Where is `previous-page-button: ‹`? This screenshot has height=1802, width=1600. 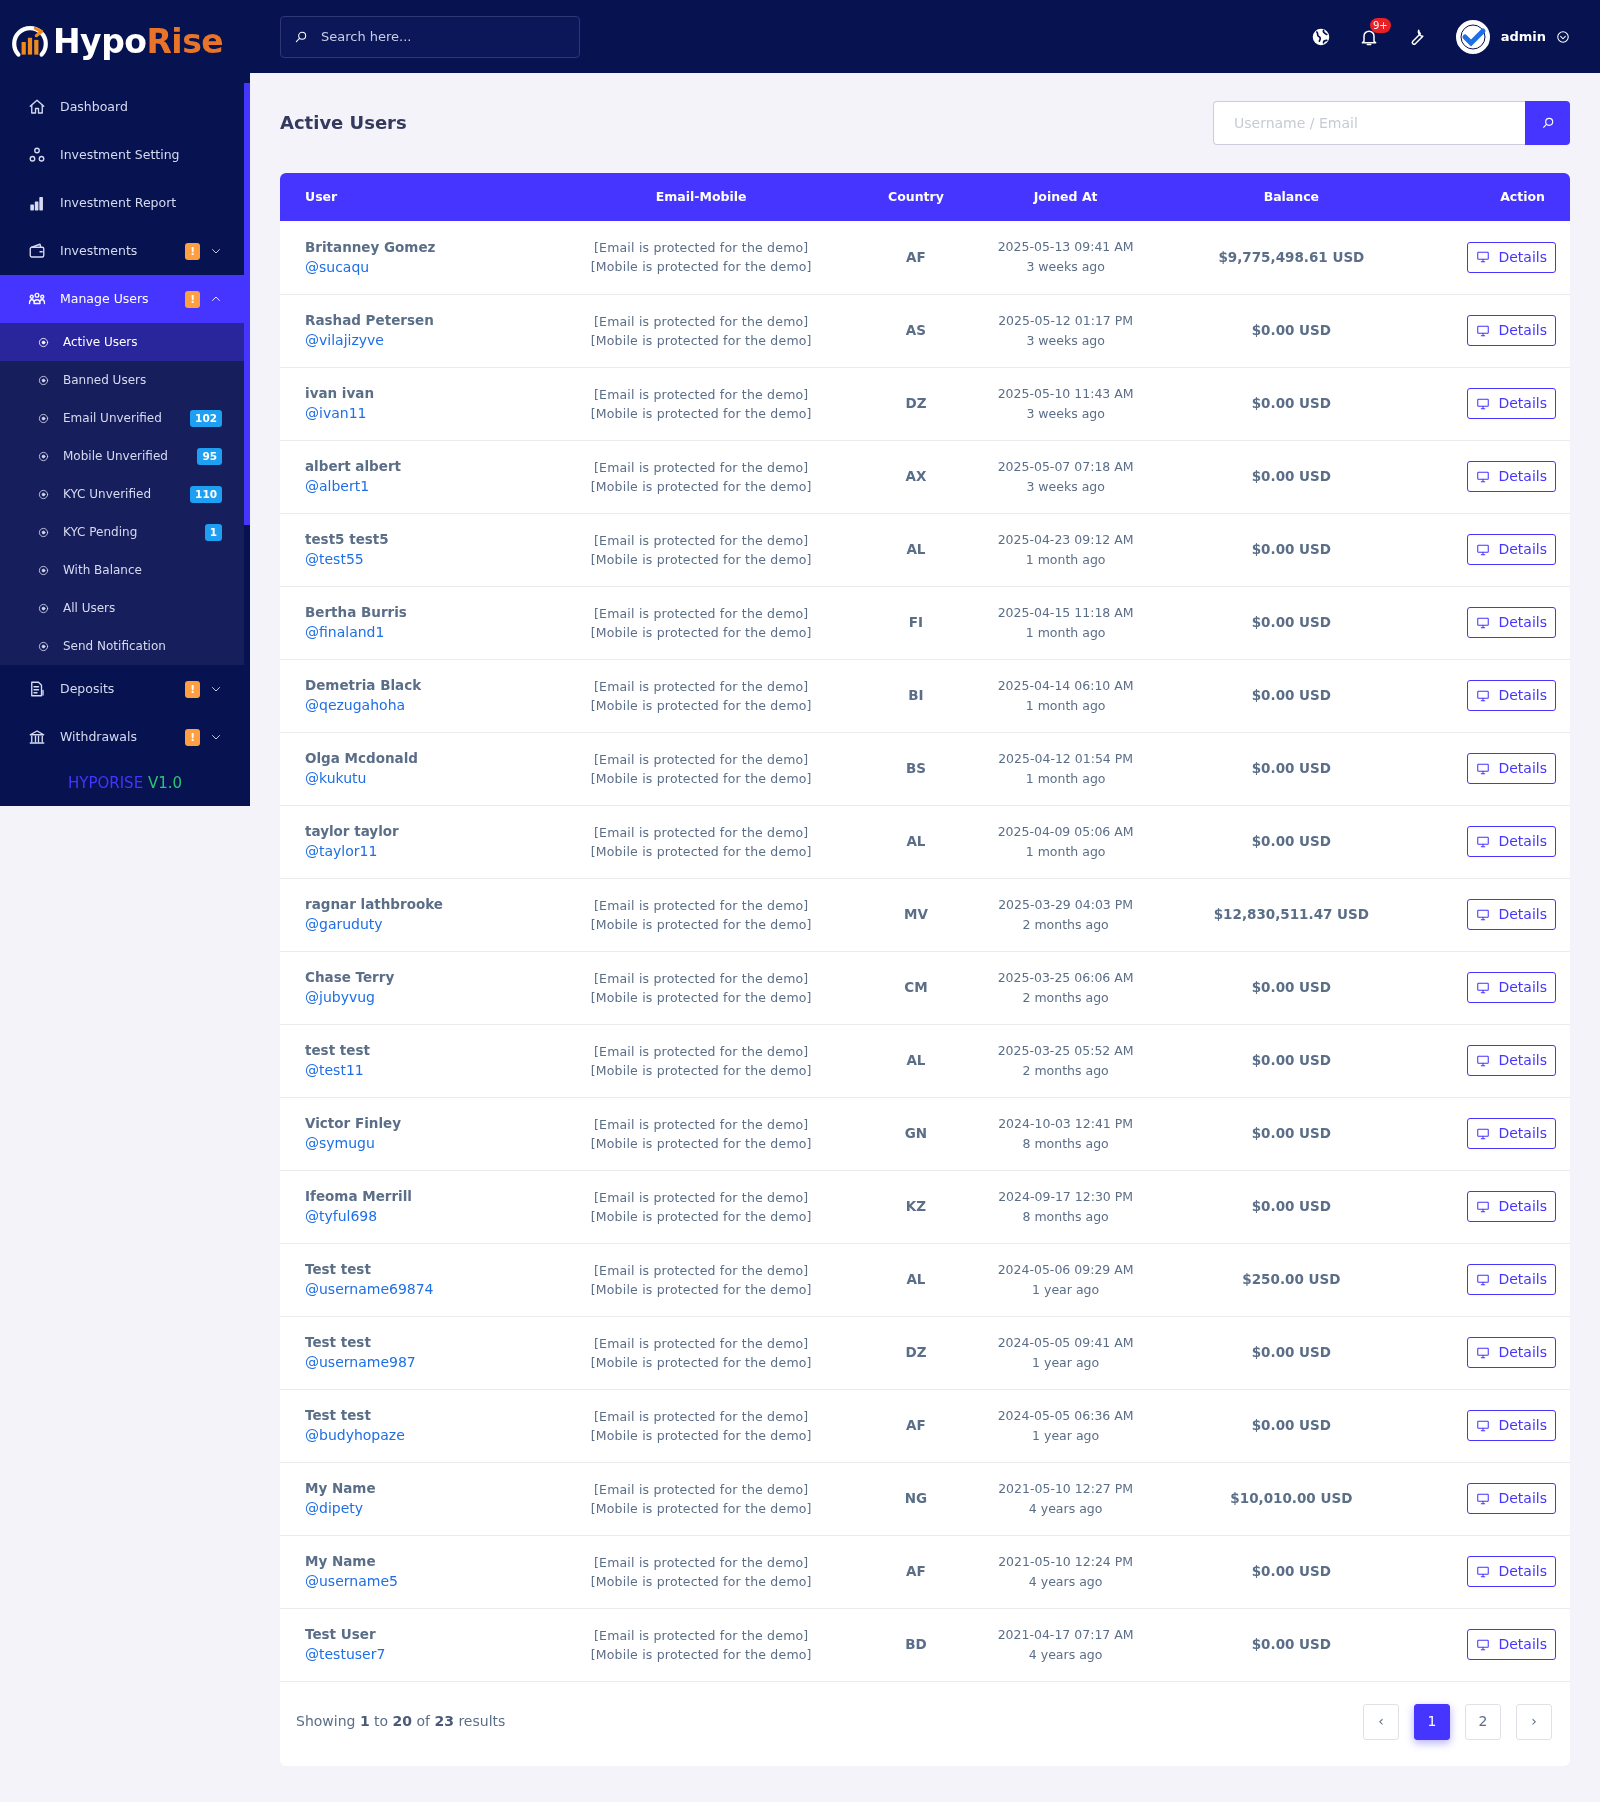 previous-page-button: ‹ is located at coordinates (1381, 1721).